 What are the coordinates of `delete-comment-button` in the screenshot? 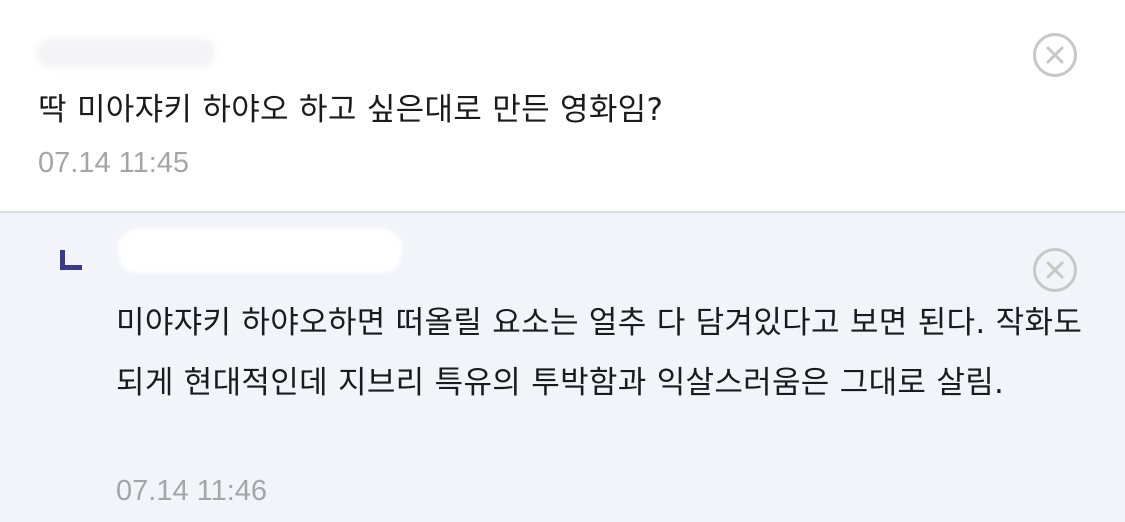 It's located at (1055, 55).